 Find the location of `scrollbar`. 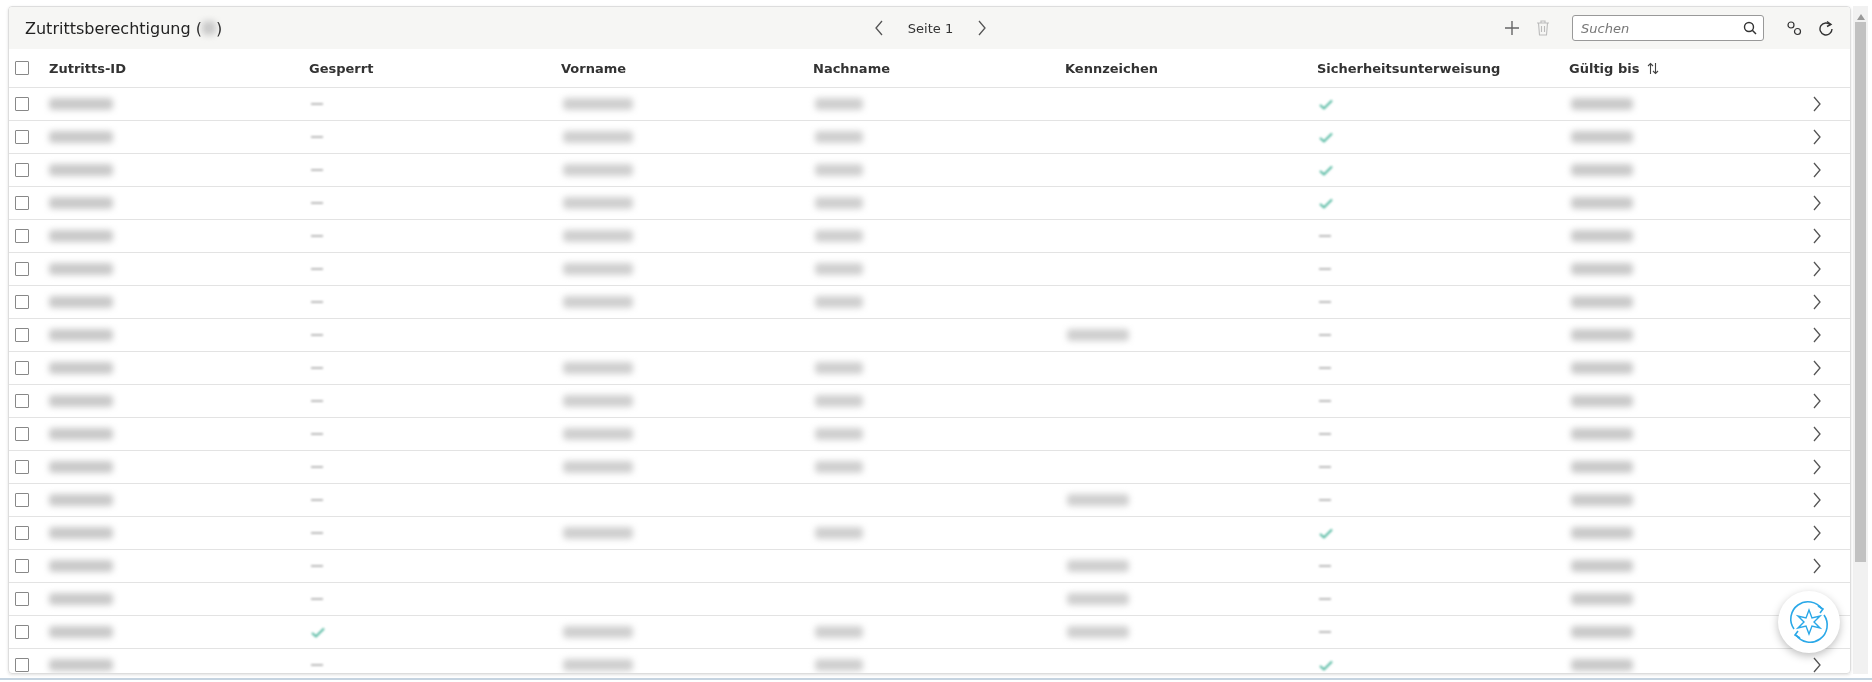

scrollbar is located at coordinates (1860, 340).